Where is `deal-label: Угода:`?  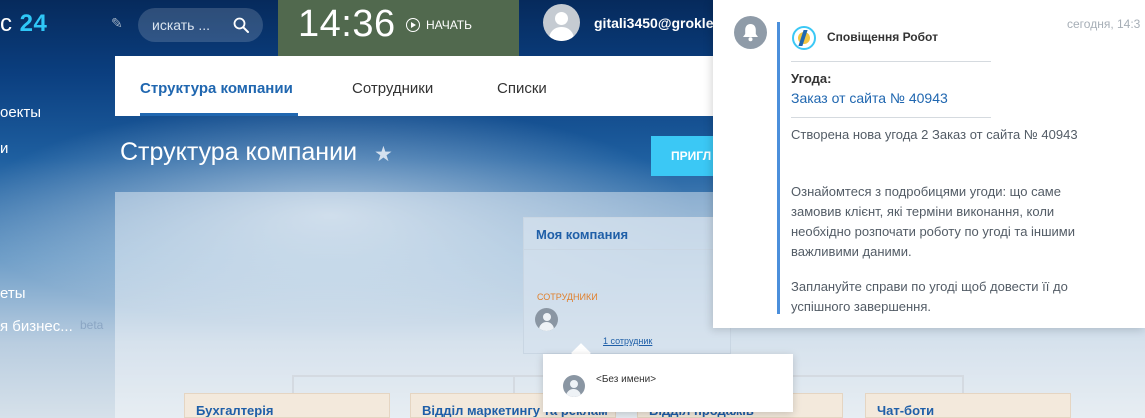
deal-label: Угода: is located at coordinates (811, 78).